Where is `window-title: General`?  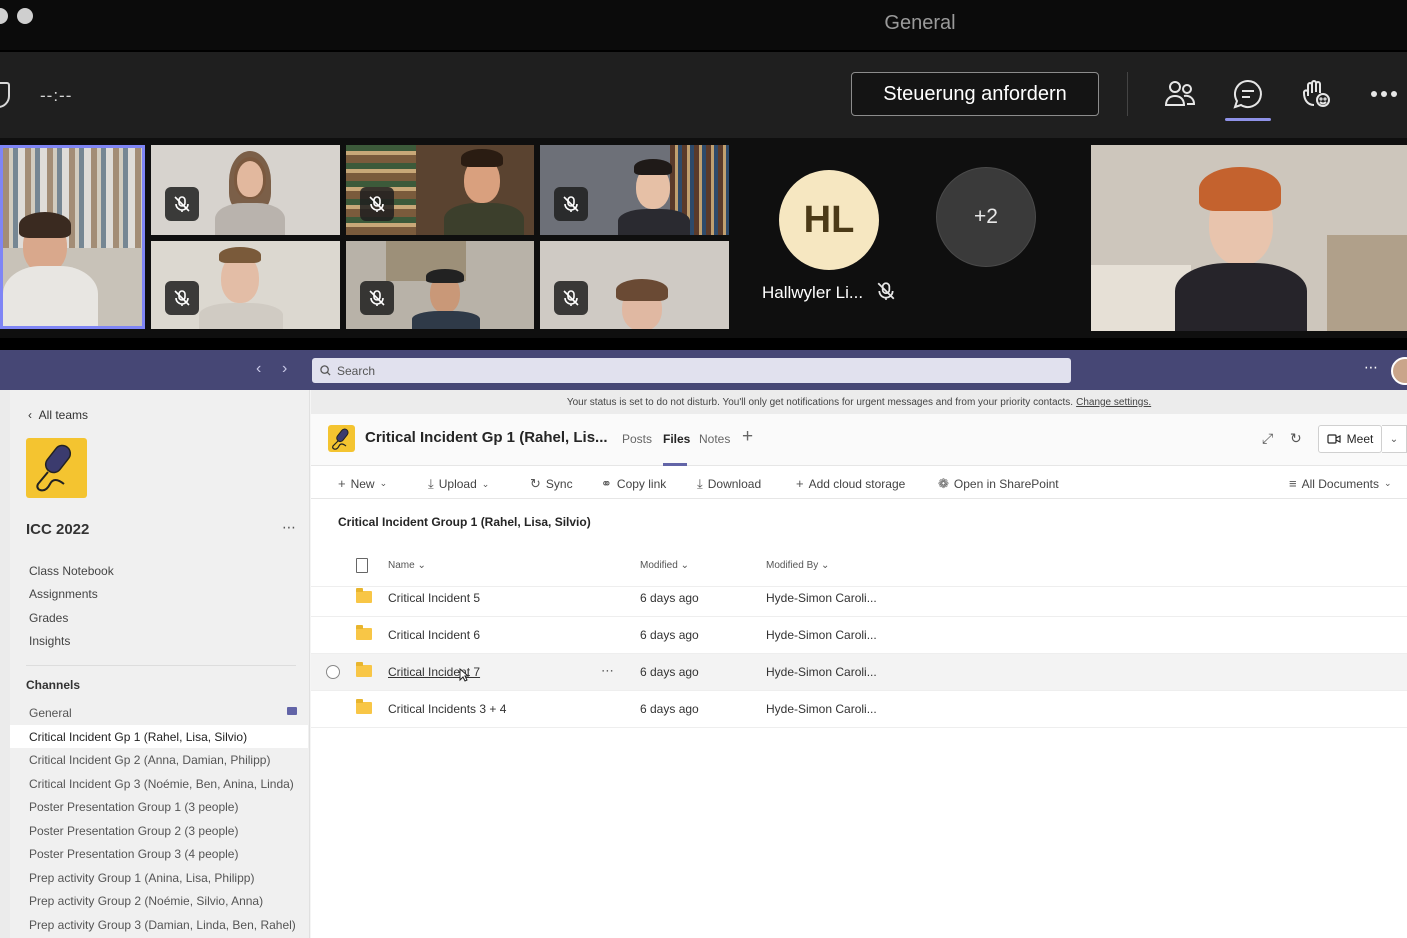 window-title: General is located at coordinates (920, 23).